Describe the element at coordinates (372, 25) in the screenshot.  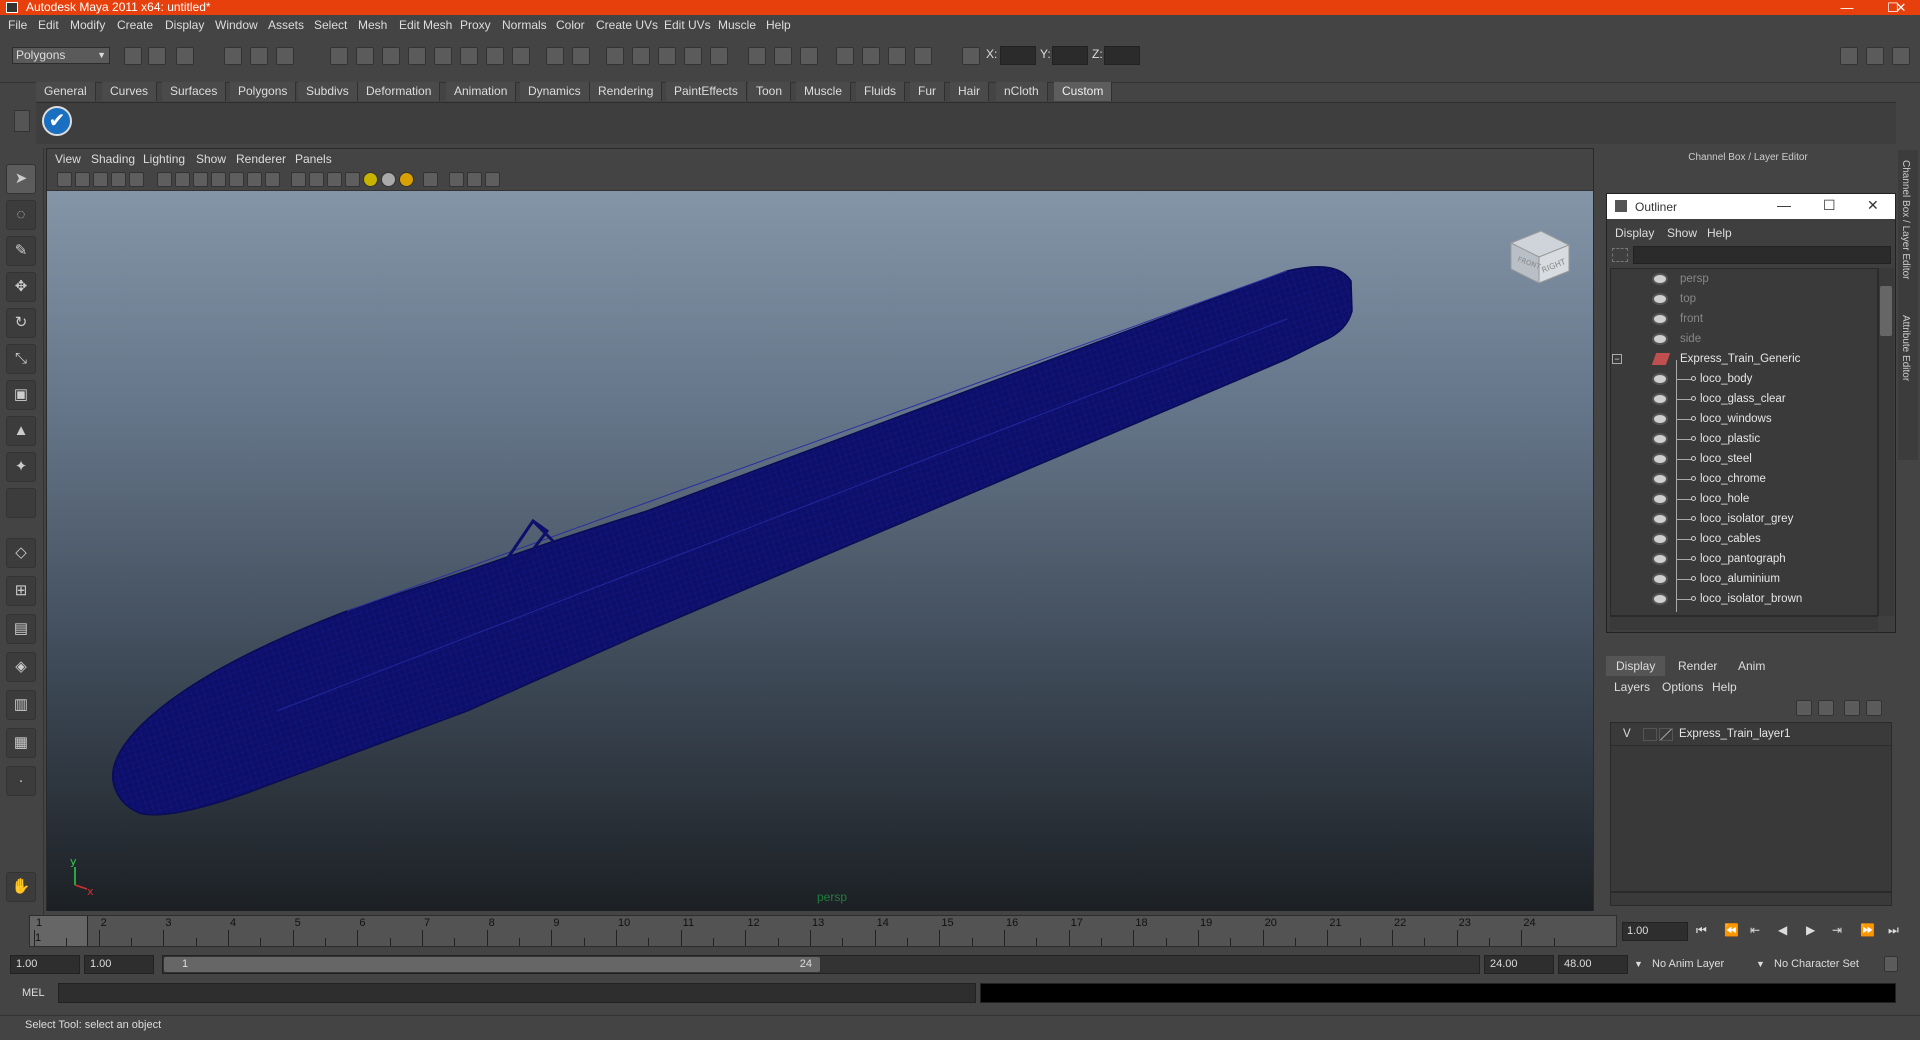
I see `menu-mesh: Mesh` at that location.